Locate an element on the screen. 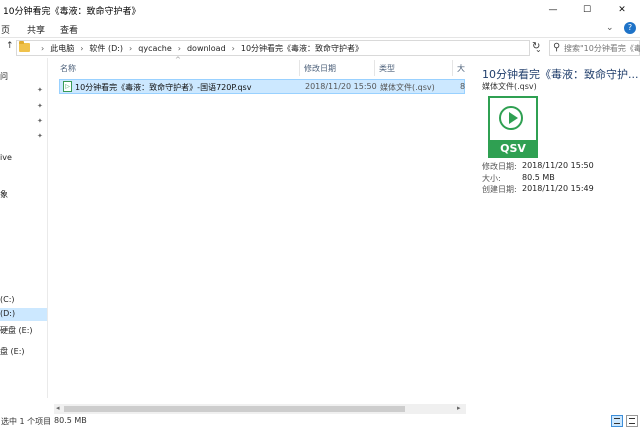 Image resolution: width=640 pixels, height=429 pixels. play-icon is located at coordinates (511, 118).